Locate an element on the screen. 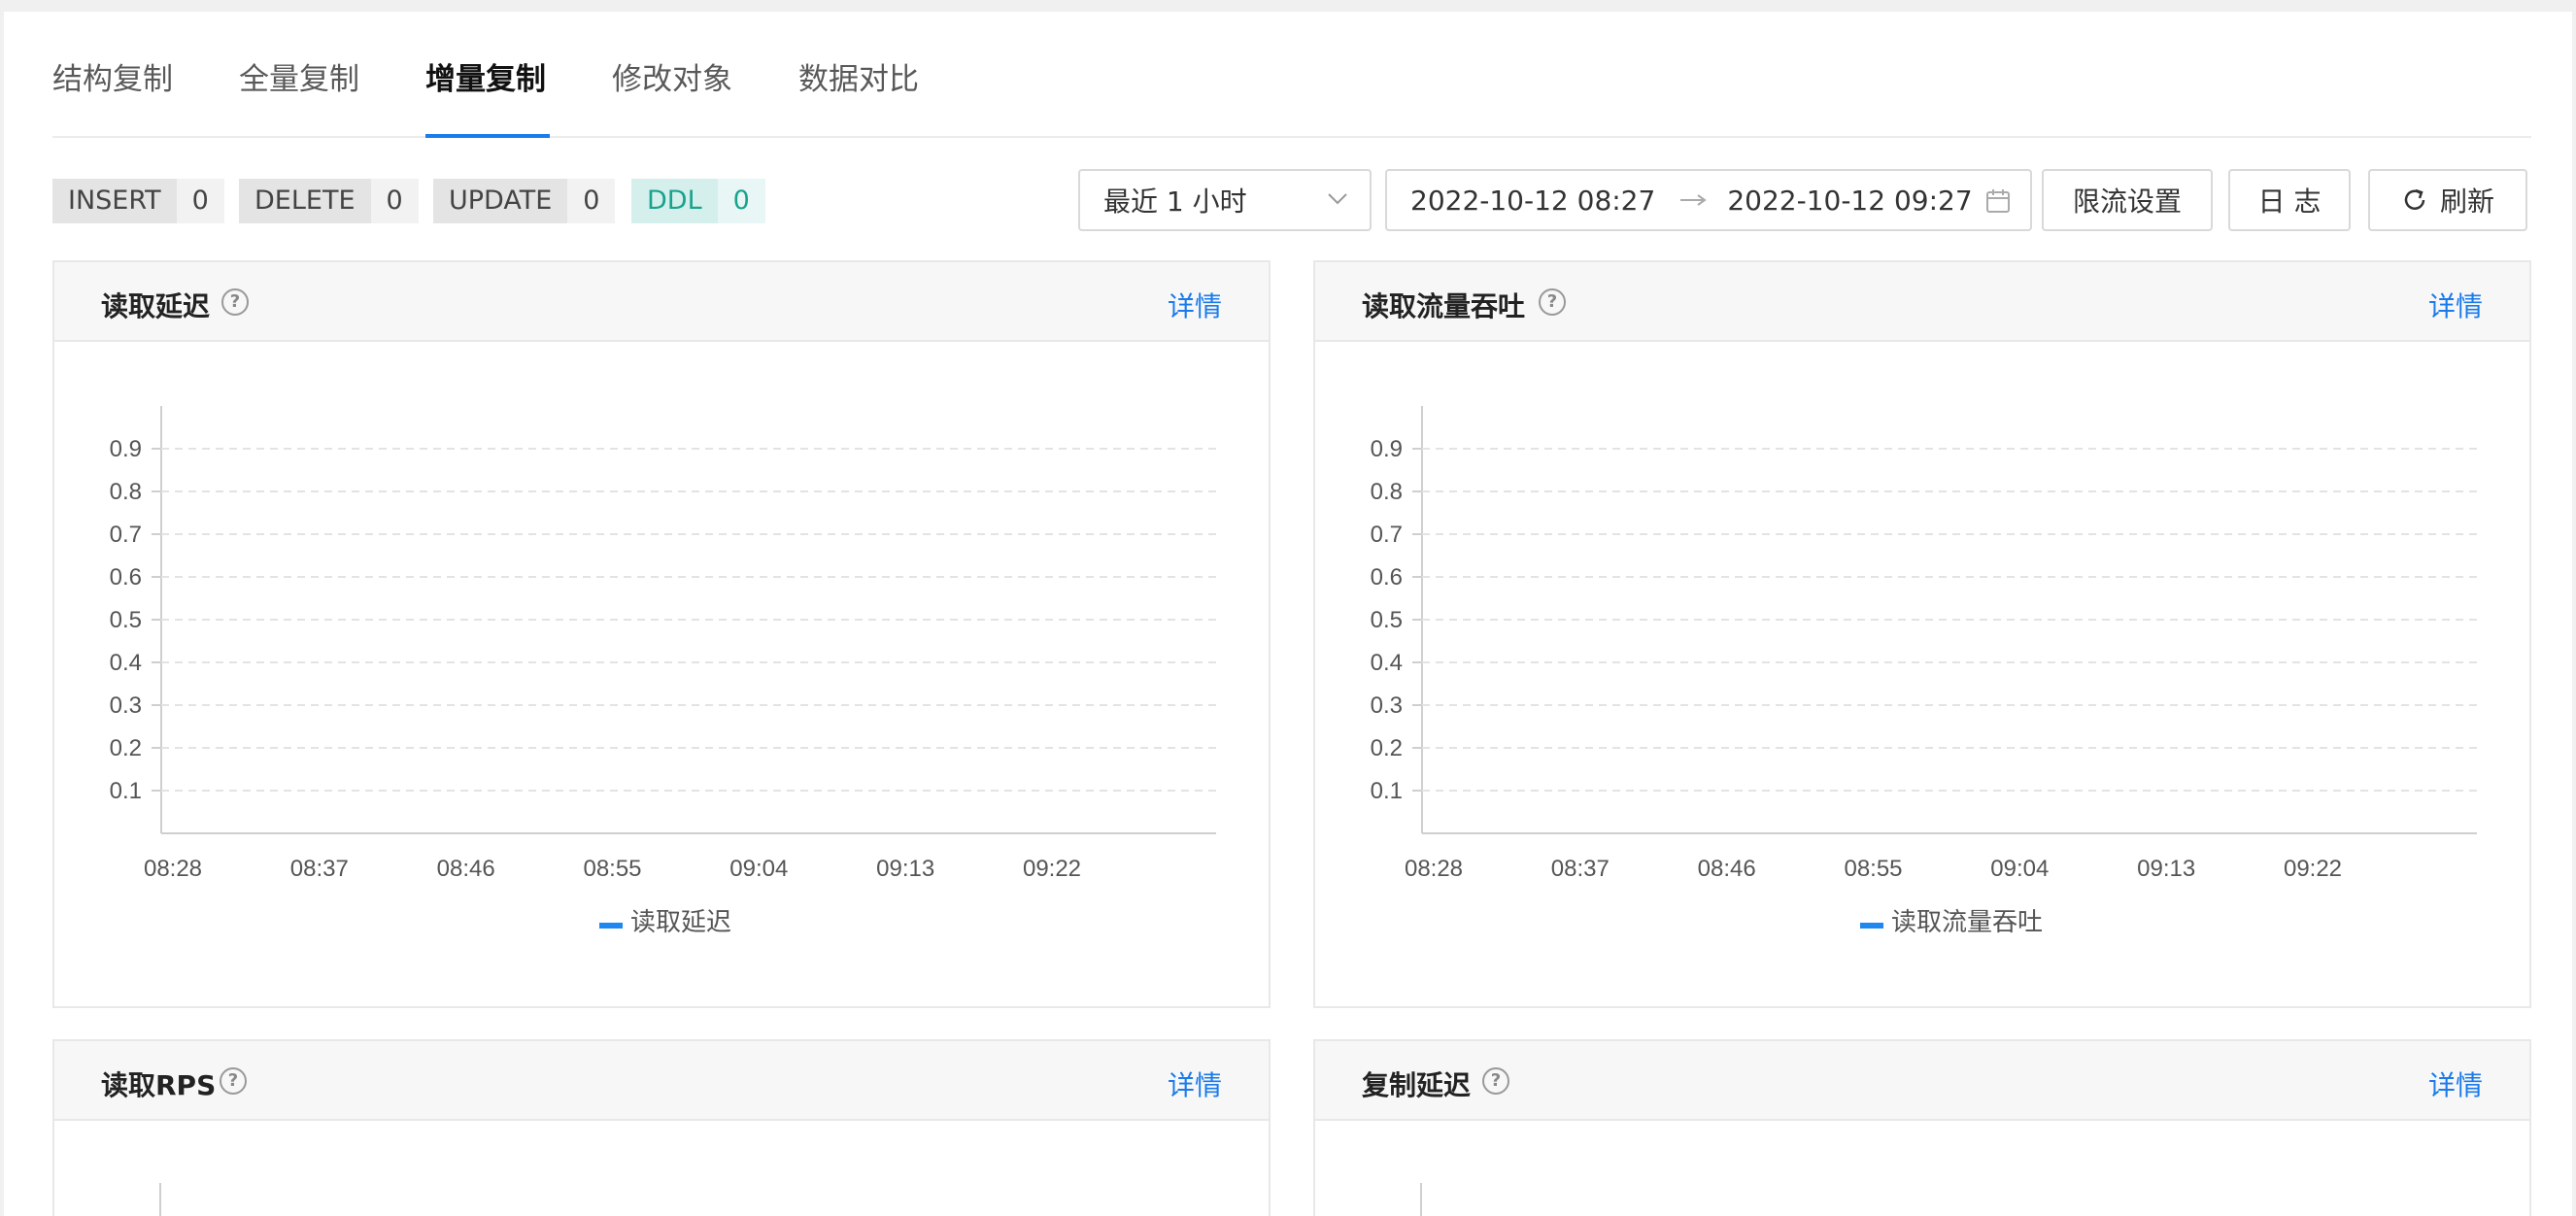  log-button: 日 志 is located at coordinates (2289, 200).